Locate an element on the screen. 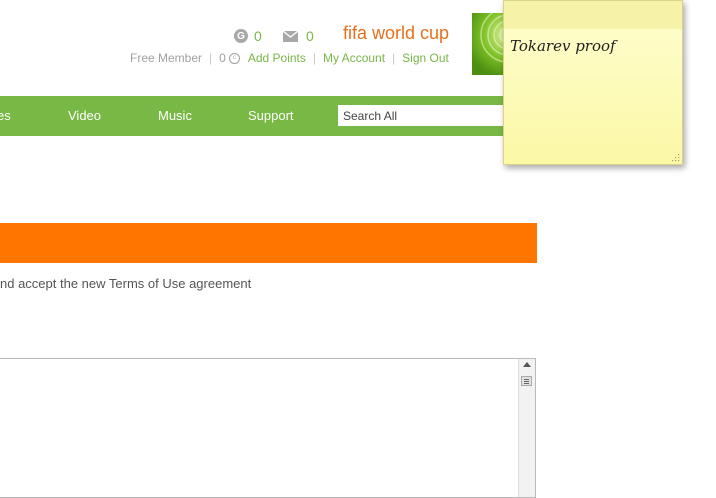  nav-item-games: es is located at coordinates (5, 116).